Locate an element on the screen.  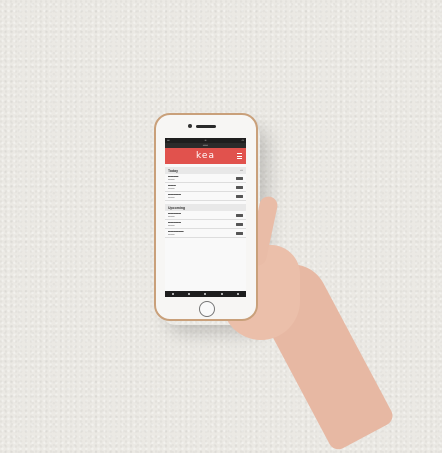
back-icon is located at coordinates (173, 294).